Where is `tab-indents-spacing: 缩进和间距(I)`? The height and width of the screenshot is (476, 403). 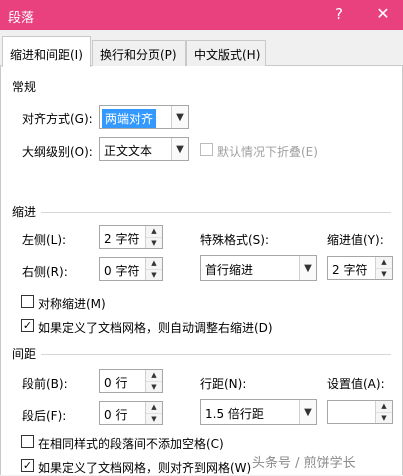
tab-indents-spacing: 缩进和间距(I) is located at coordinates (46, 51).